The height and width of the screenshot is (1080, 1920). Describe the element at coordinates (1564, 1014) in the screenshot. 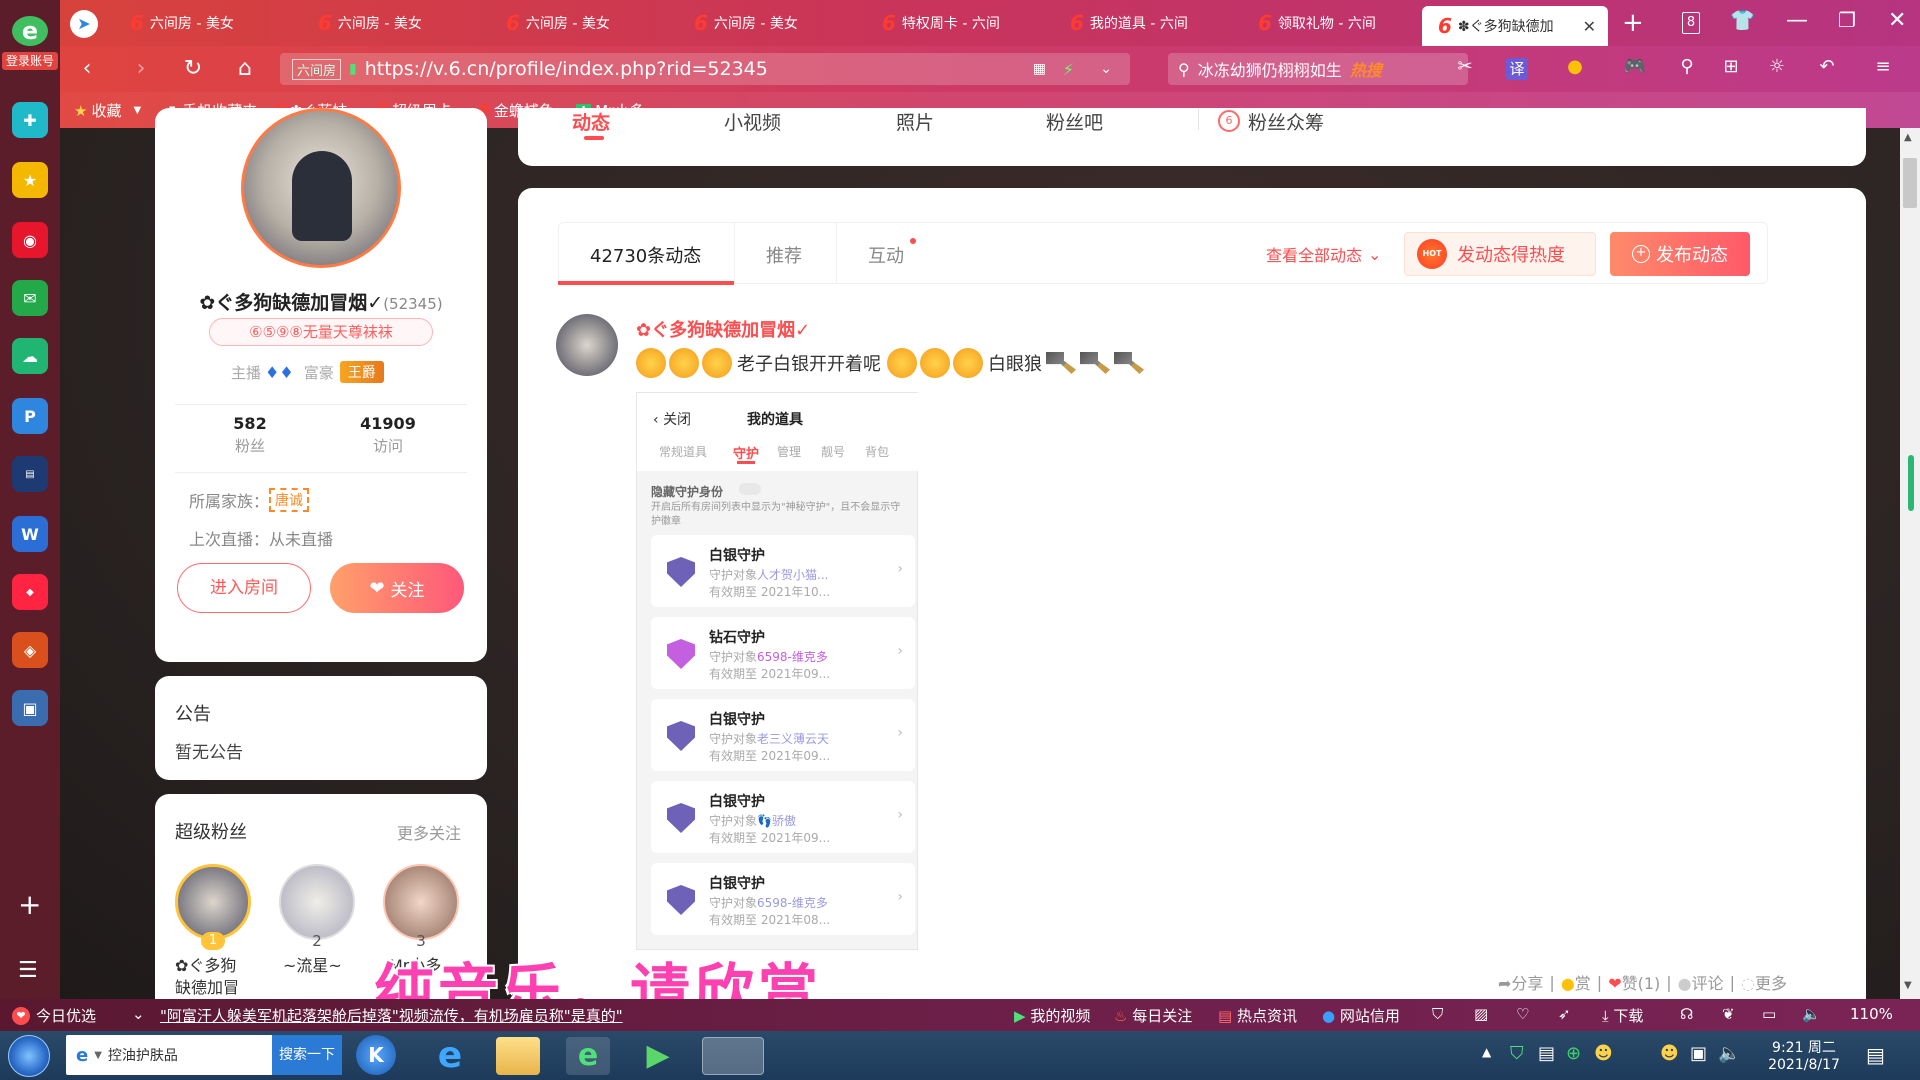

I see `rocket-icon: ➶` at that location.